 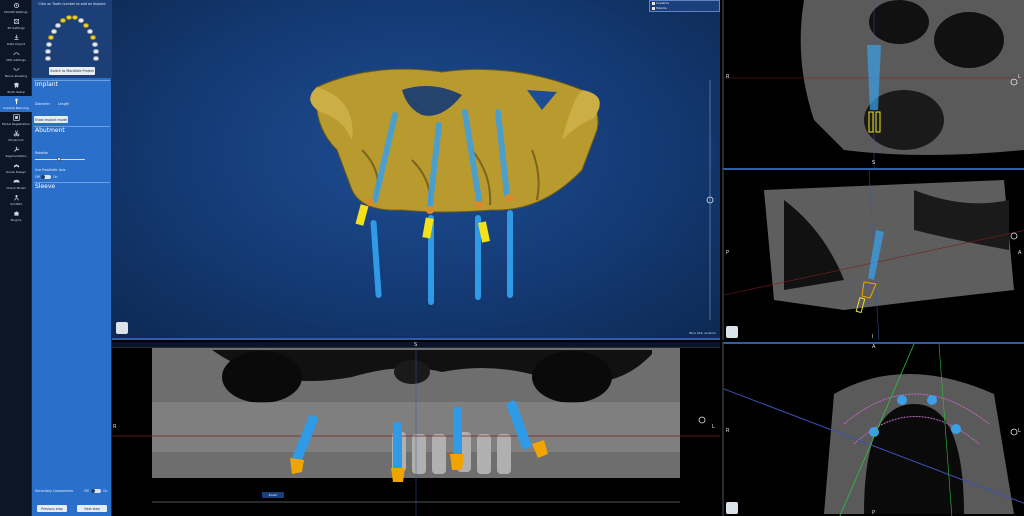 What do you see at coordinates (702, 333) in the screenshot?
I see `brand-watermark: Blue Skin Anatom` at bounding box center [702, 333].